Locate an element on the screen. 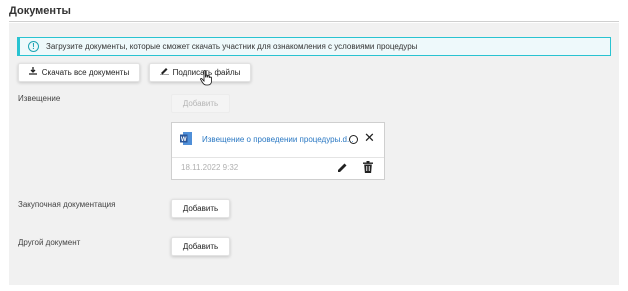 Image resolution: width=628 pixels, height=291 pixels. svg-text: W is located at coordinates (184, 140).